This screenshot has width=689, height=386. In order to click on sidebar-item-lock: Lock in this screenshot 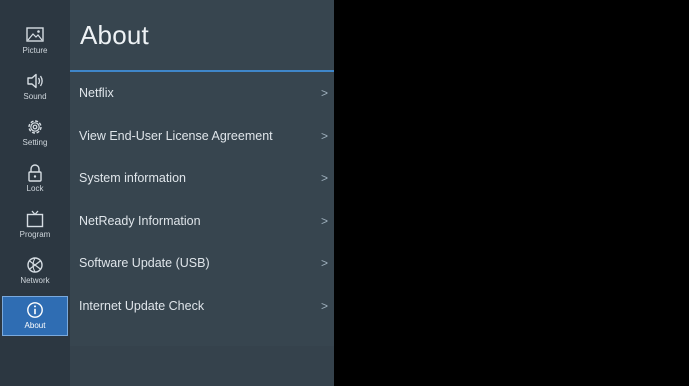, I will do `click(35, 180)`.